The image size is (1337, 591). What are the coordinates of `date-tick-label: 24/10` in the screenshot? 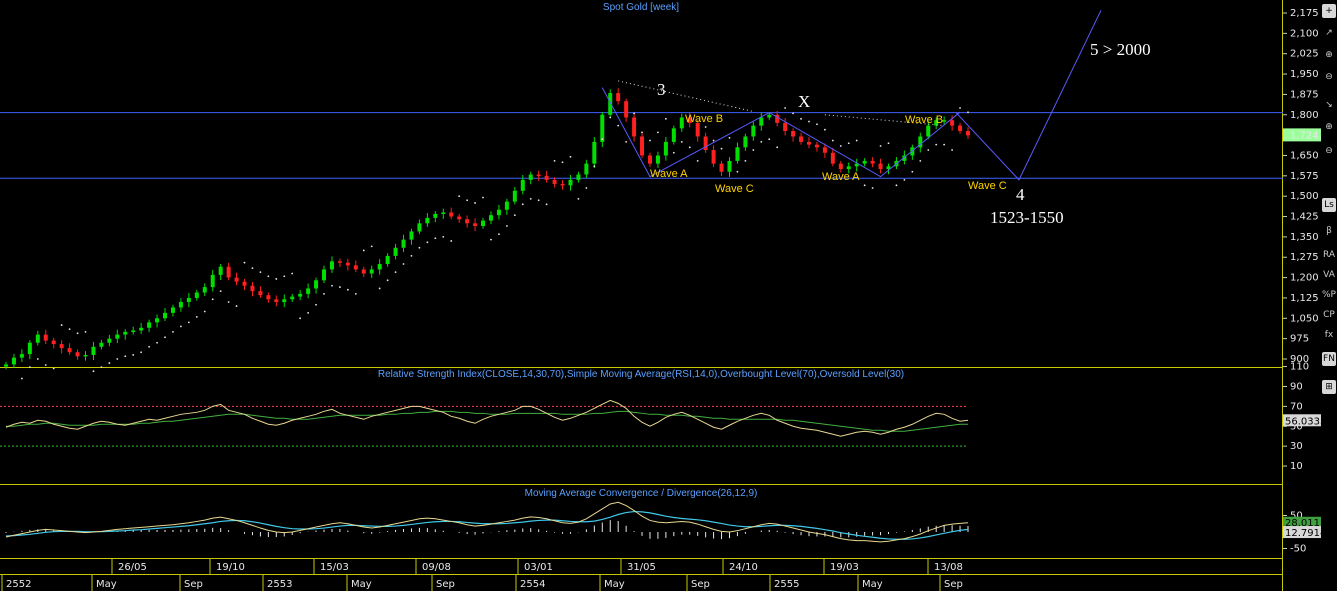 It's located at (743, 567).